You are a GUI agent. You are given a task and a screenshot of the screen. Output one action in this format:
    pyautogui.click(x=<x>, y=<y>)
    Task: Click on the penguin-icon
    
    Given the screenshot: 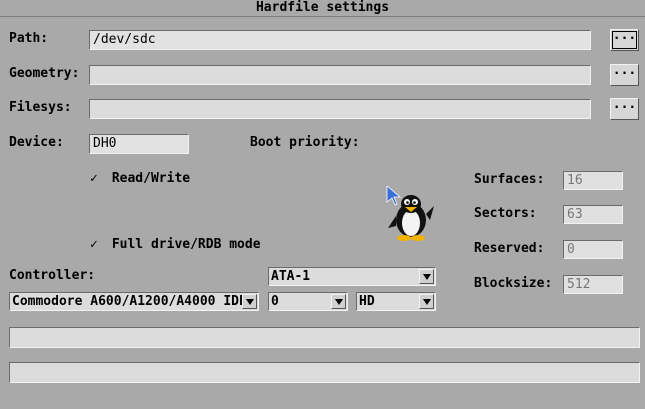 What is the action you would take?
    pyautogui.click(x=411, y=213)
    